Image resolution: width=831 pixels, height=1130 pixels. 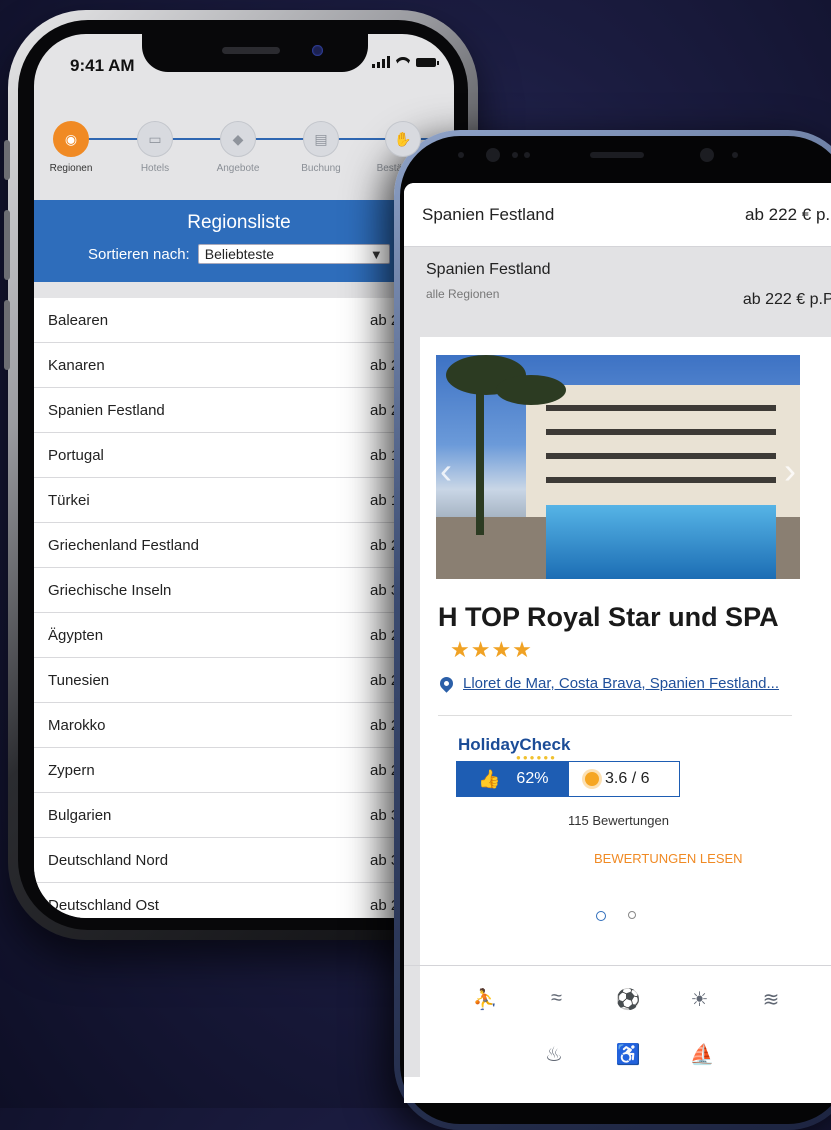 I want to click on region-name: Ägypten, so click(x=76, y=635).